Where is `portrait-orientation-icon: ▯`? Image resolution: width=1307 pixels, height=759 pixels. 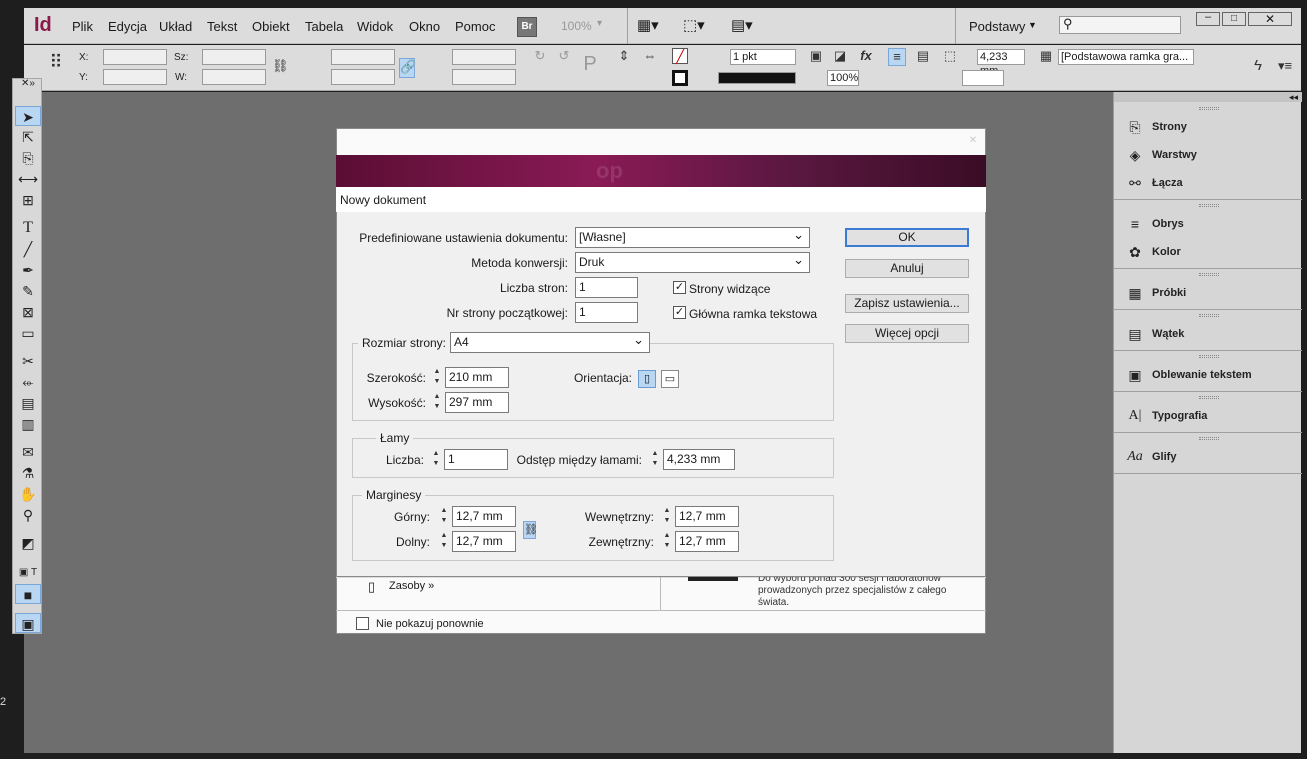 portrait-orientation-icon: ▯ is located at coordinates (647, 379).